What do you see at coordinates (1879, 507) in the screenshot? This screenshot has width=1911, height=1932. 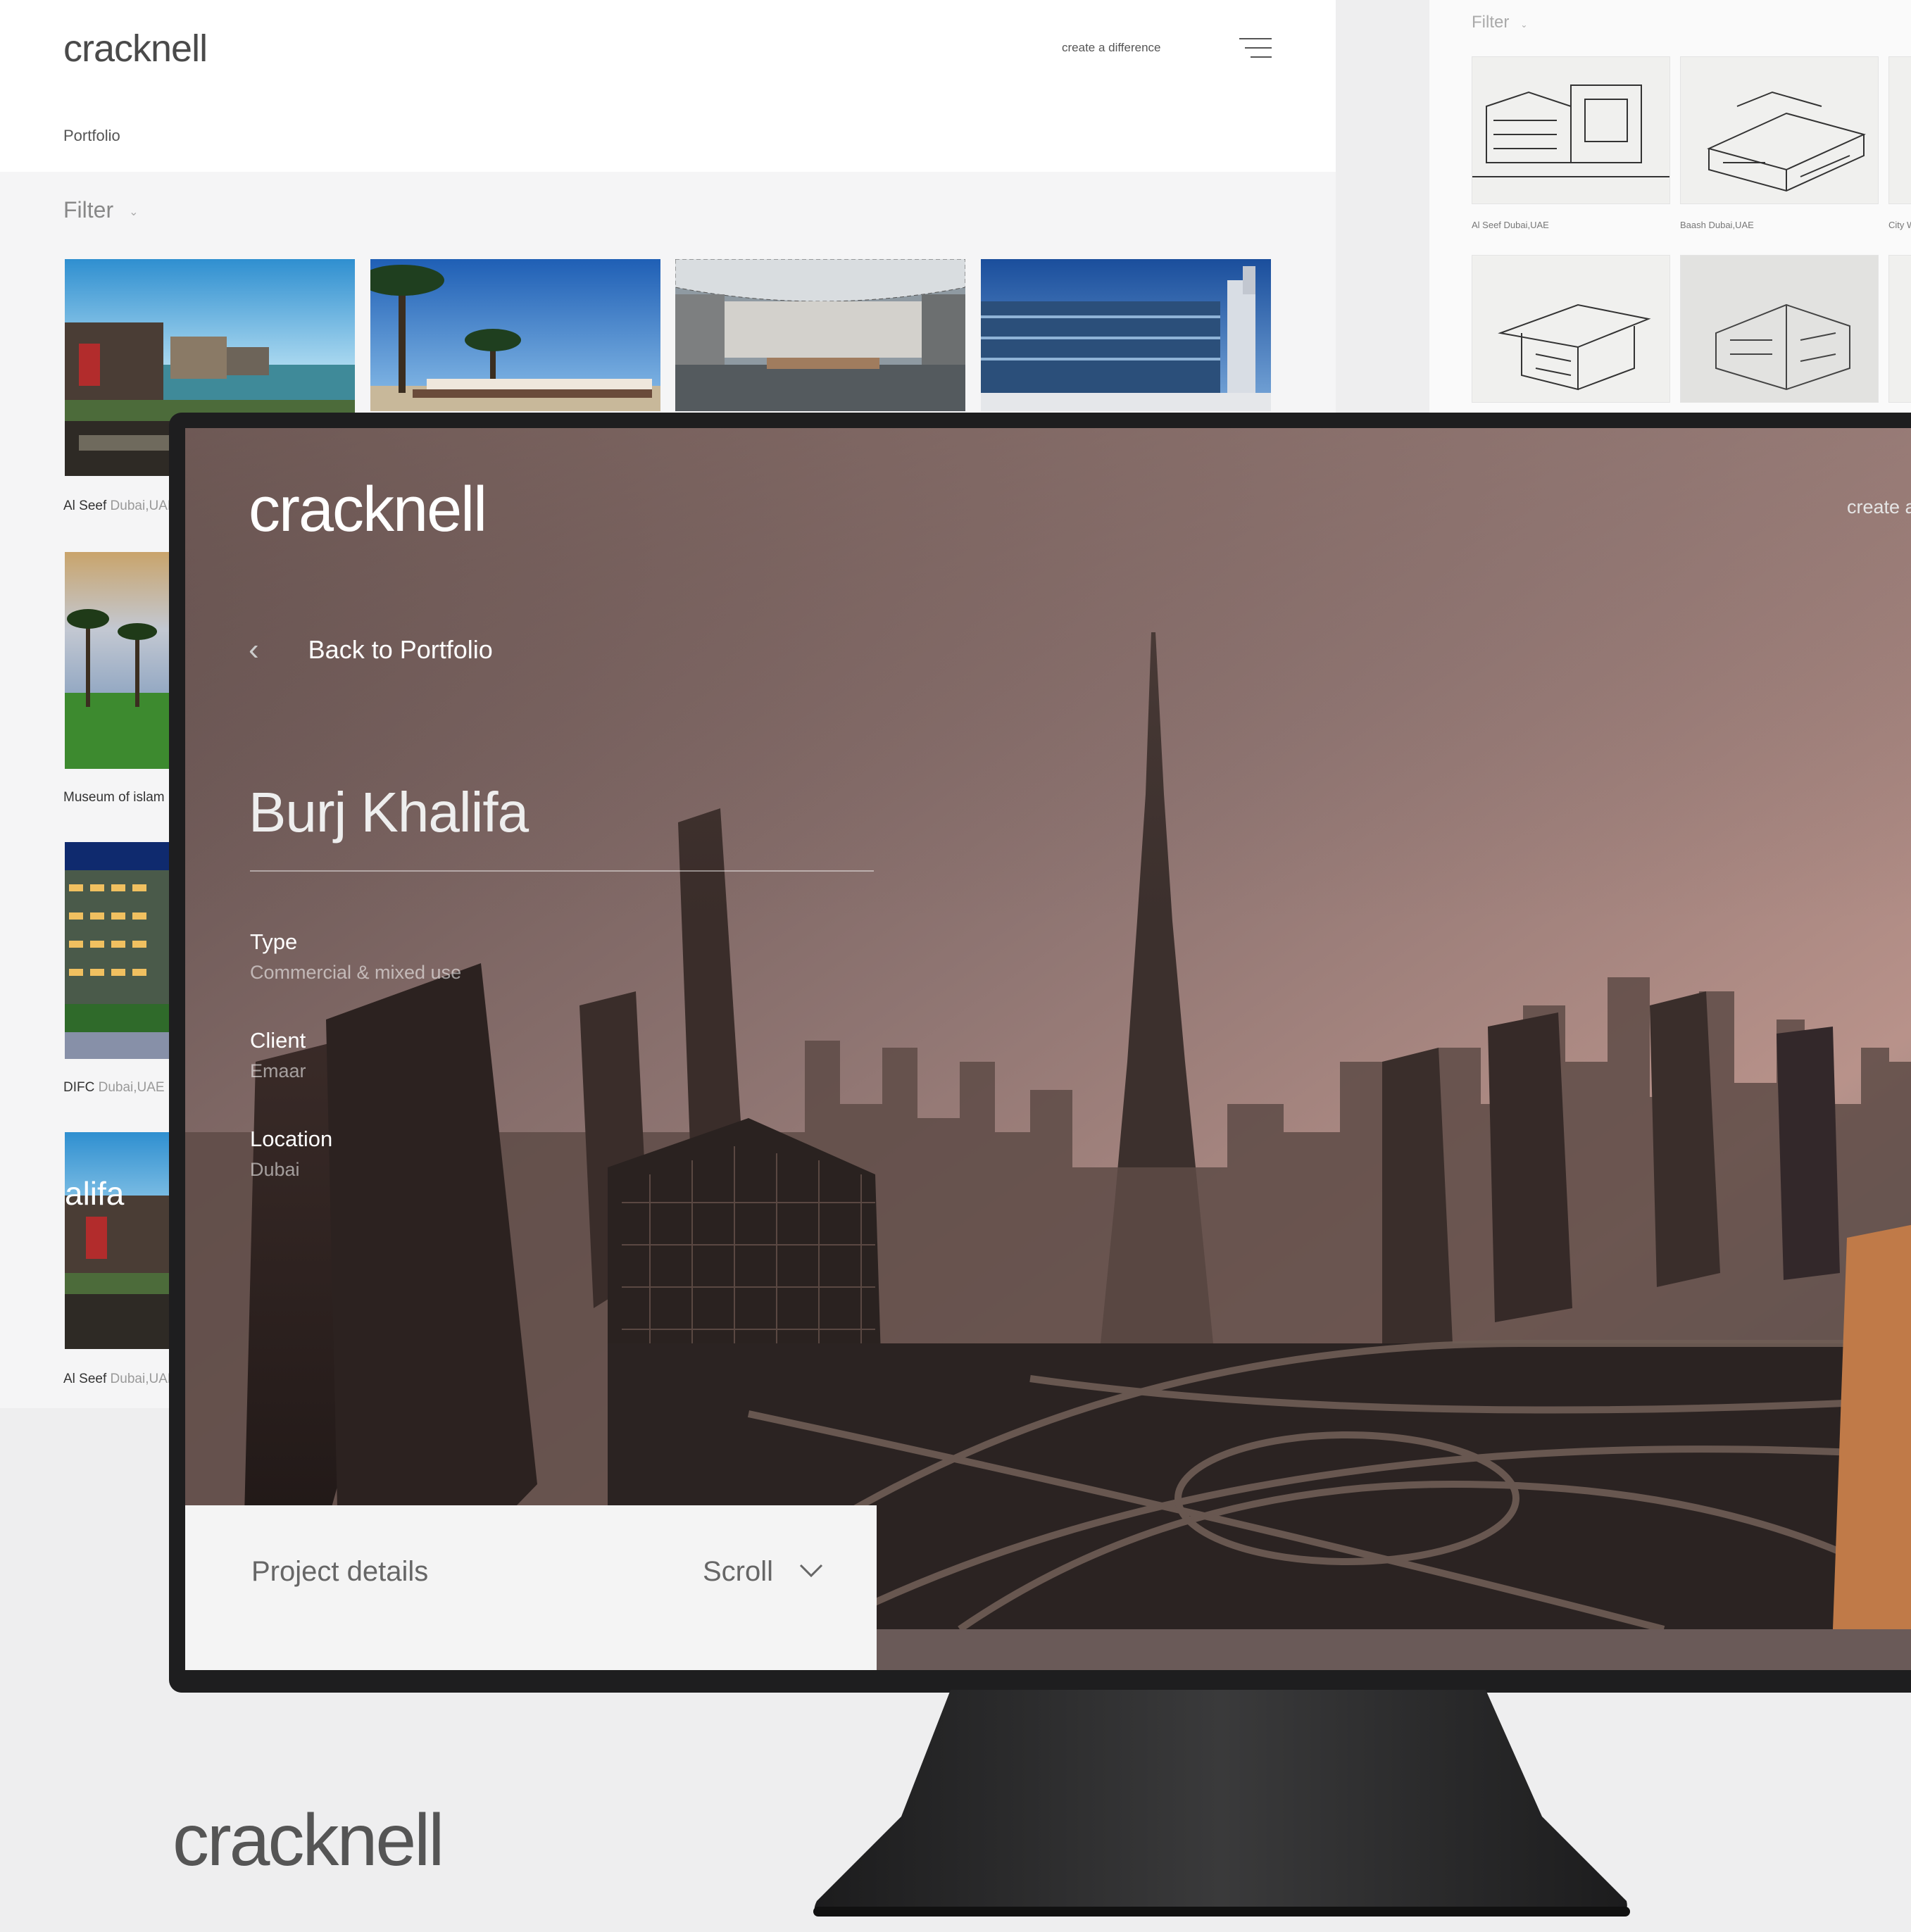 I see `hero-tagline: create a` at bounding box center [1879, 507].